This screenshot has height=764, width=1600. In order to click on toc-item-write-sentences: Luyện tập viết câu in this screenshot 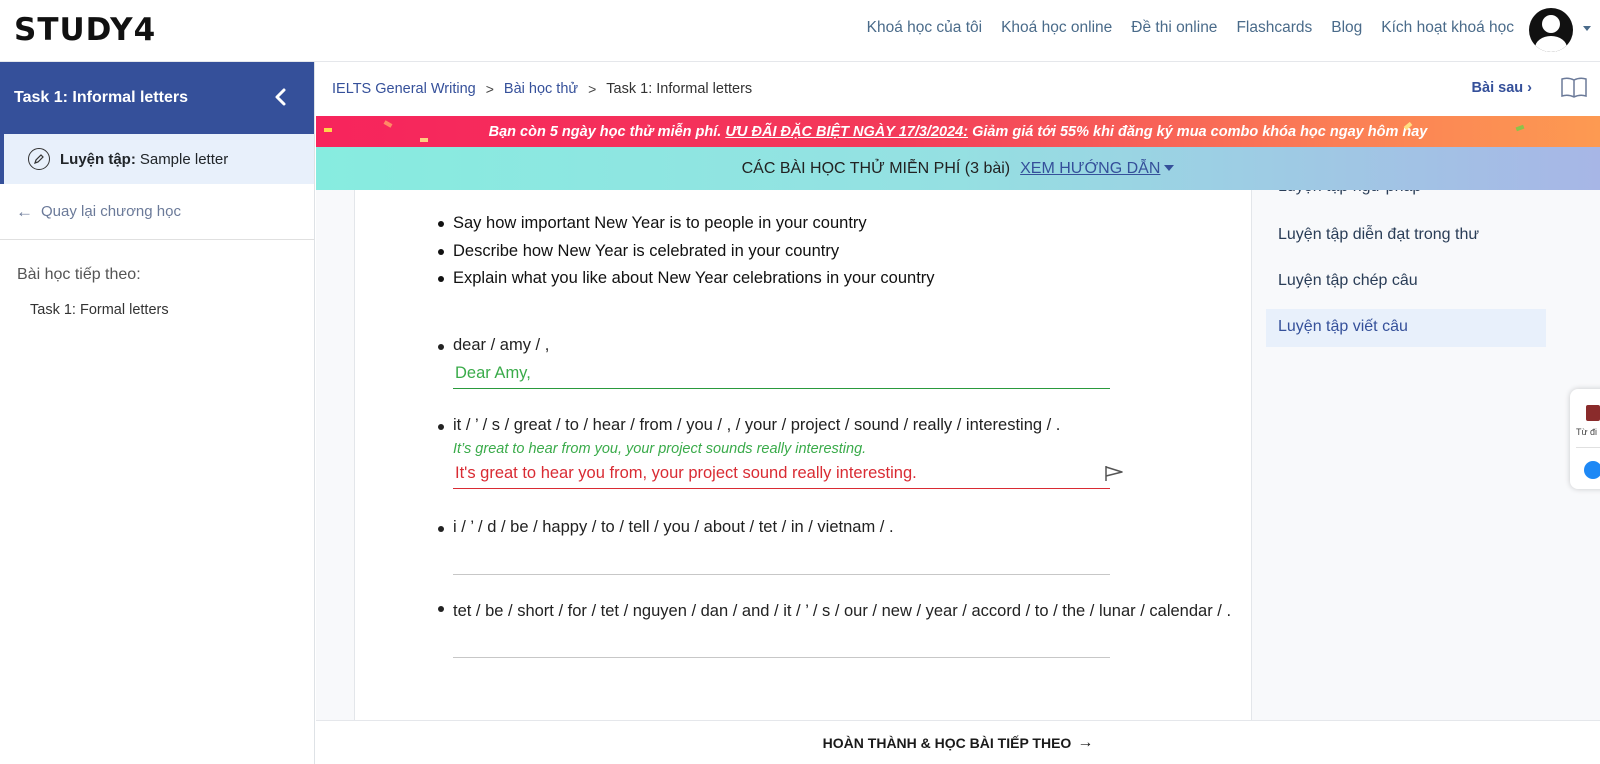, I will do `click(1406, 328)`.